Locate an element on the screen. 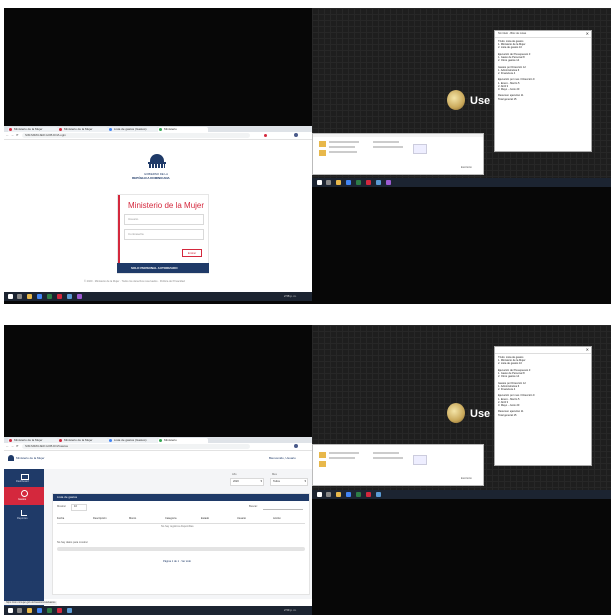  taskbar-left-top: 2:58 p. m. is located at coordinates (158, 296).